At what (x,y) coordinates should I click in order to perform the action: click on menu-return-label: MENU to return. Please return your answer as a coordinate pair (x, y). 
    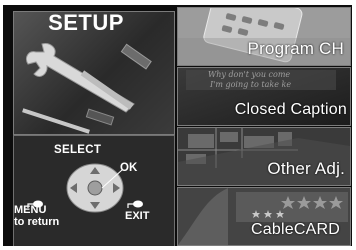
    Looking at the image, I should click on (36, 216).